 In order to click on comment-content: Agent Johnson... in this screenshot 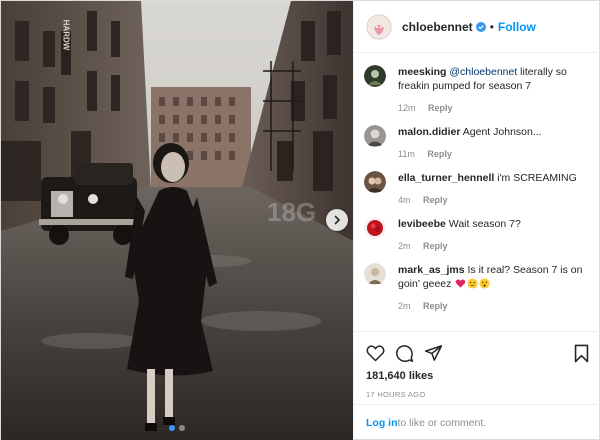, I will do `click(502, 132)`.